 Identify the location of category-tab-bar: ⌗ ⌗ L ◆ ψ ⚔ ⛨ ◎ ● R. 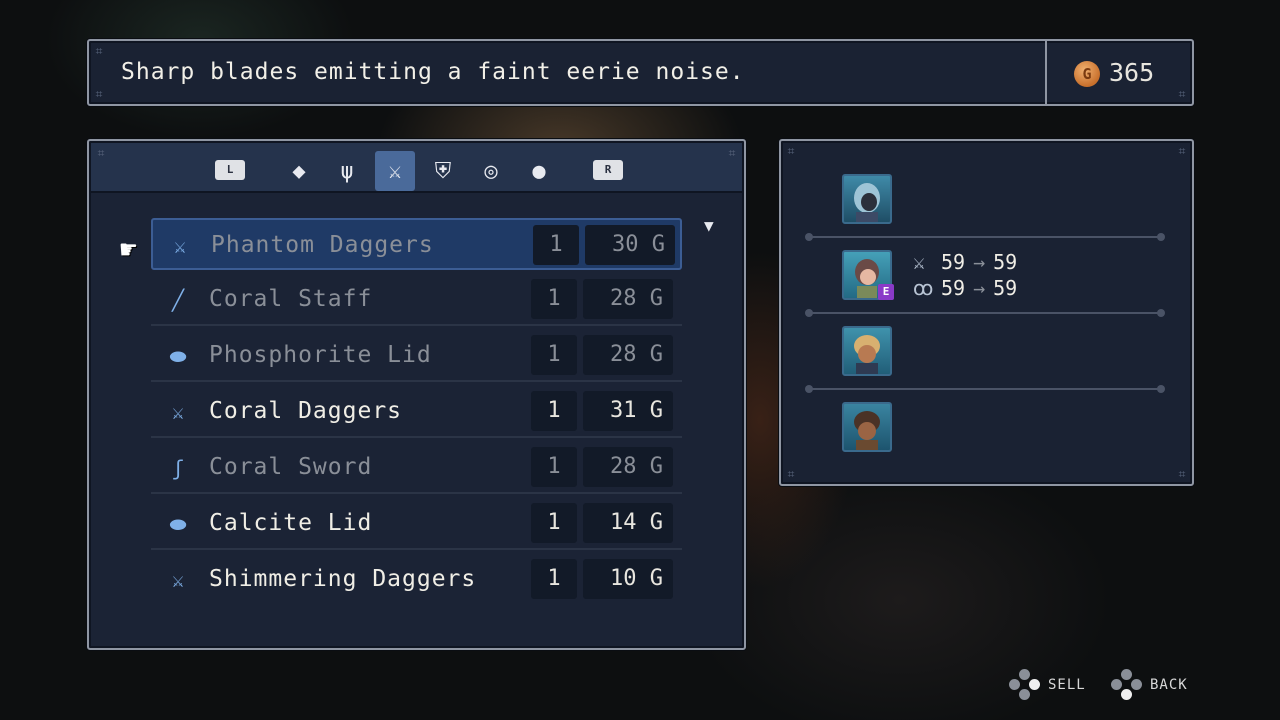
(416, 168).